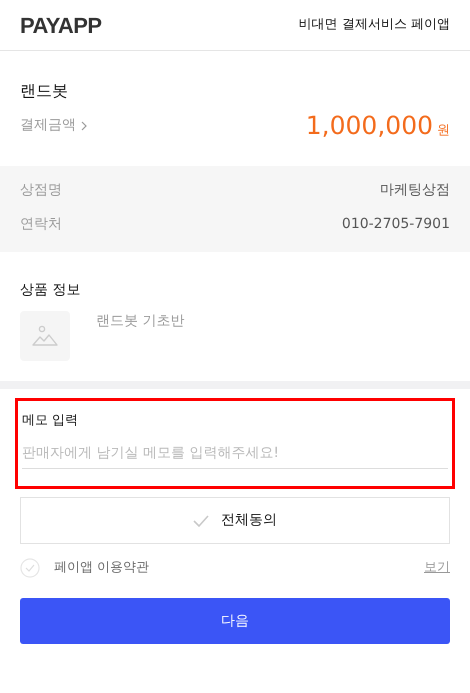 This screenshot has height=693, width=470. What do you see at coordinates (369, 126) in the screenshot?
I see `amount: 1,000,000` at bounding box center [369, 126].